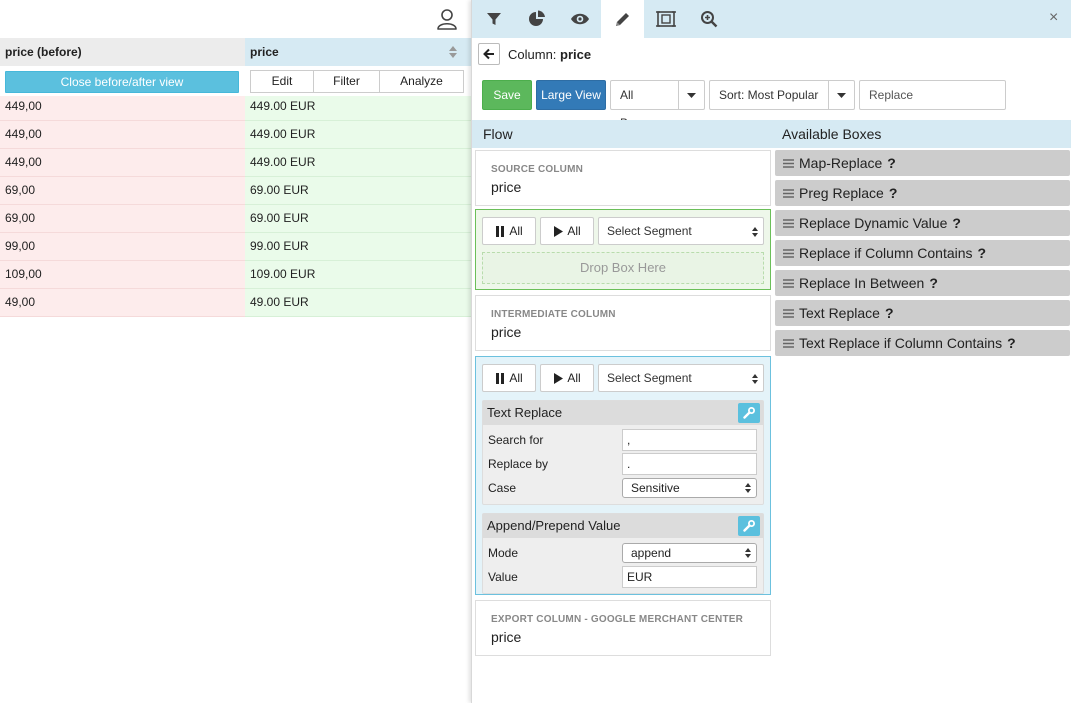 The width and height of the screenshot is (1071, 703). I want to click on crop-frame-icon, so click(665, 19).